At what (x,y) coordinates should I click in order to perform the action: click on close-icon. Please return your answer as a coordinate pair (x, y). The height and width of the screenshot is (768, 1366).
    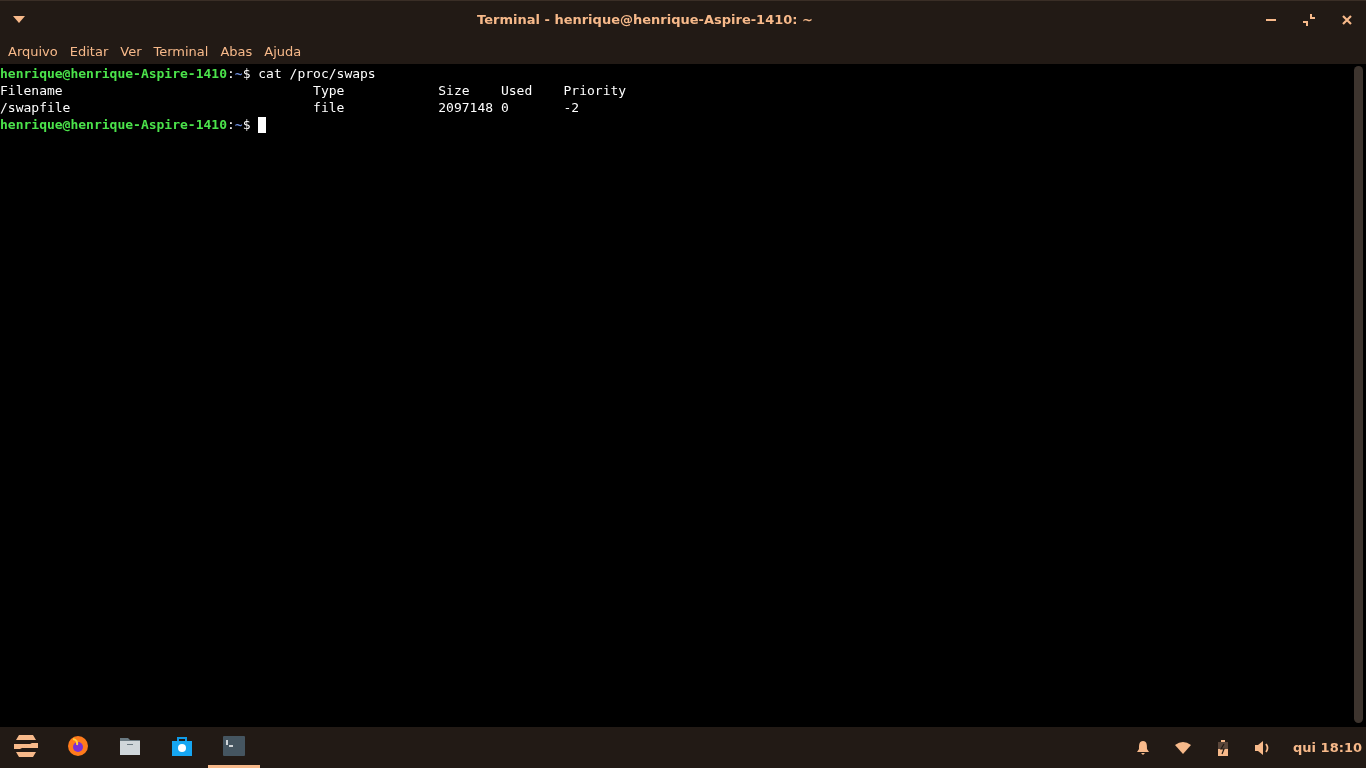
    Looking at the image, I should click on (1347, 19).